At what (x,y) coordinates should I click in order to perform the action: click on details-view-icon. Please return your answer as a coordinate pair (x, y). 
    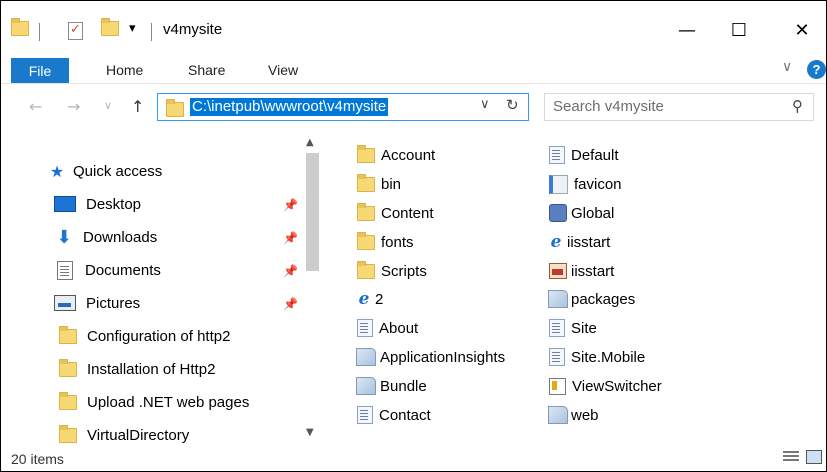
    Looking at the image, I should click on (791, 458).